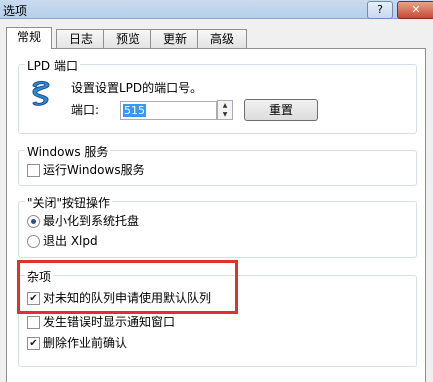 This screenshot has height=382, width=433. I want to click on tab-update: 更新, so click(175, 38).